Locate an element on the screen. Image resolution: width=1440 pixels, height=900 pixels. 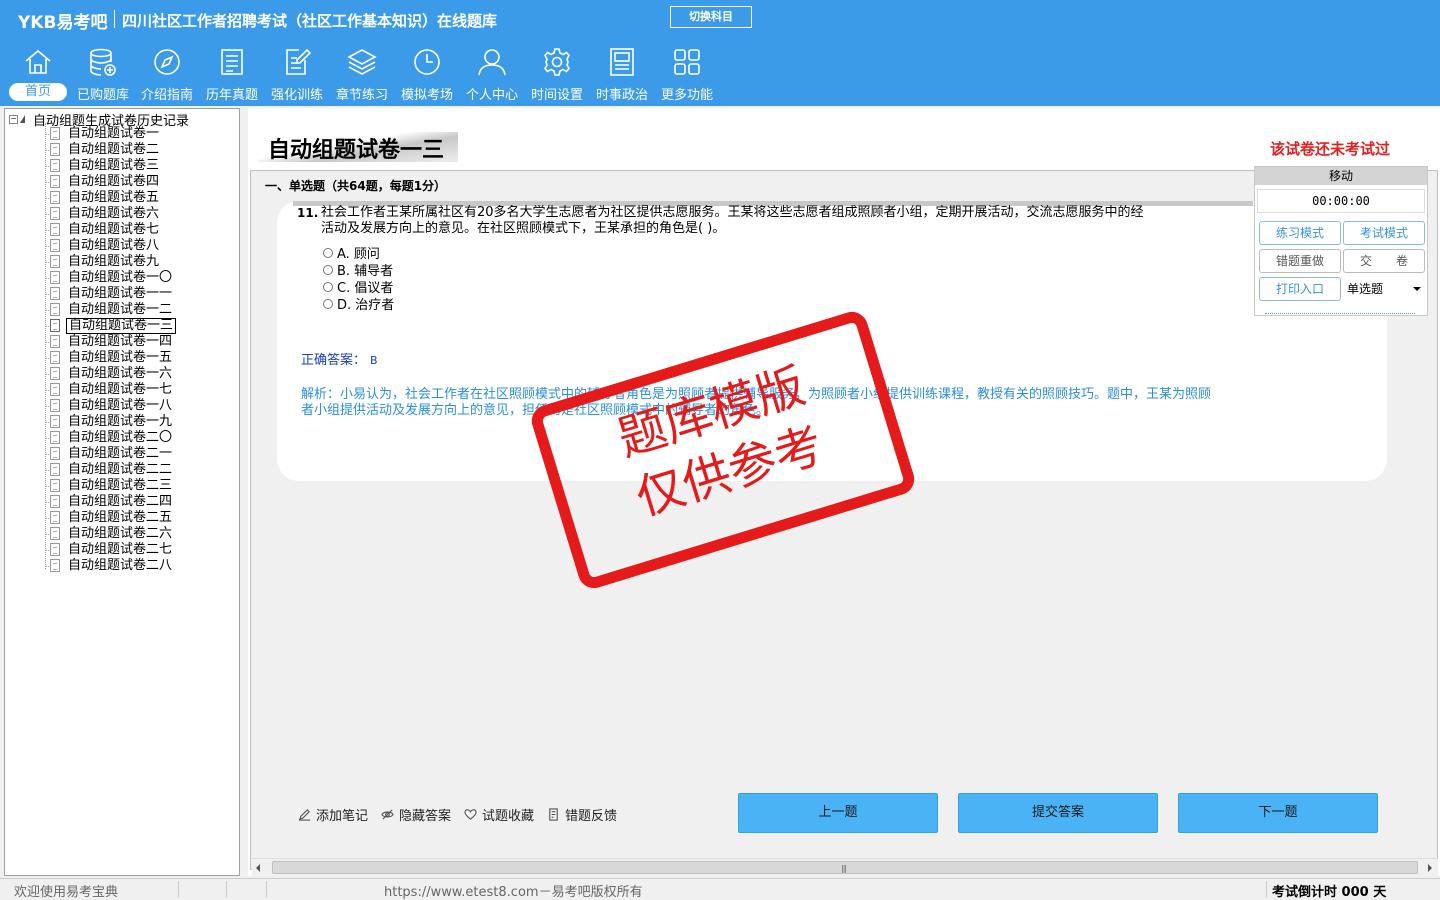
tree-item: 自动组题试卷一五 is located at coordinates (122, 358).